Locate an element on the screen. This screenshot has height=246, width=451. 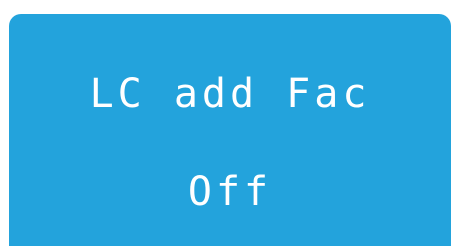
parameter-value: Off is located at coordinates (230, 192).